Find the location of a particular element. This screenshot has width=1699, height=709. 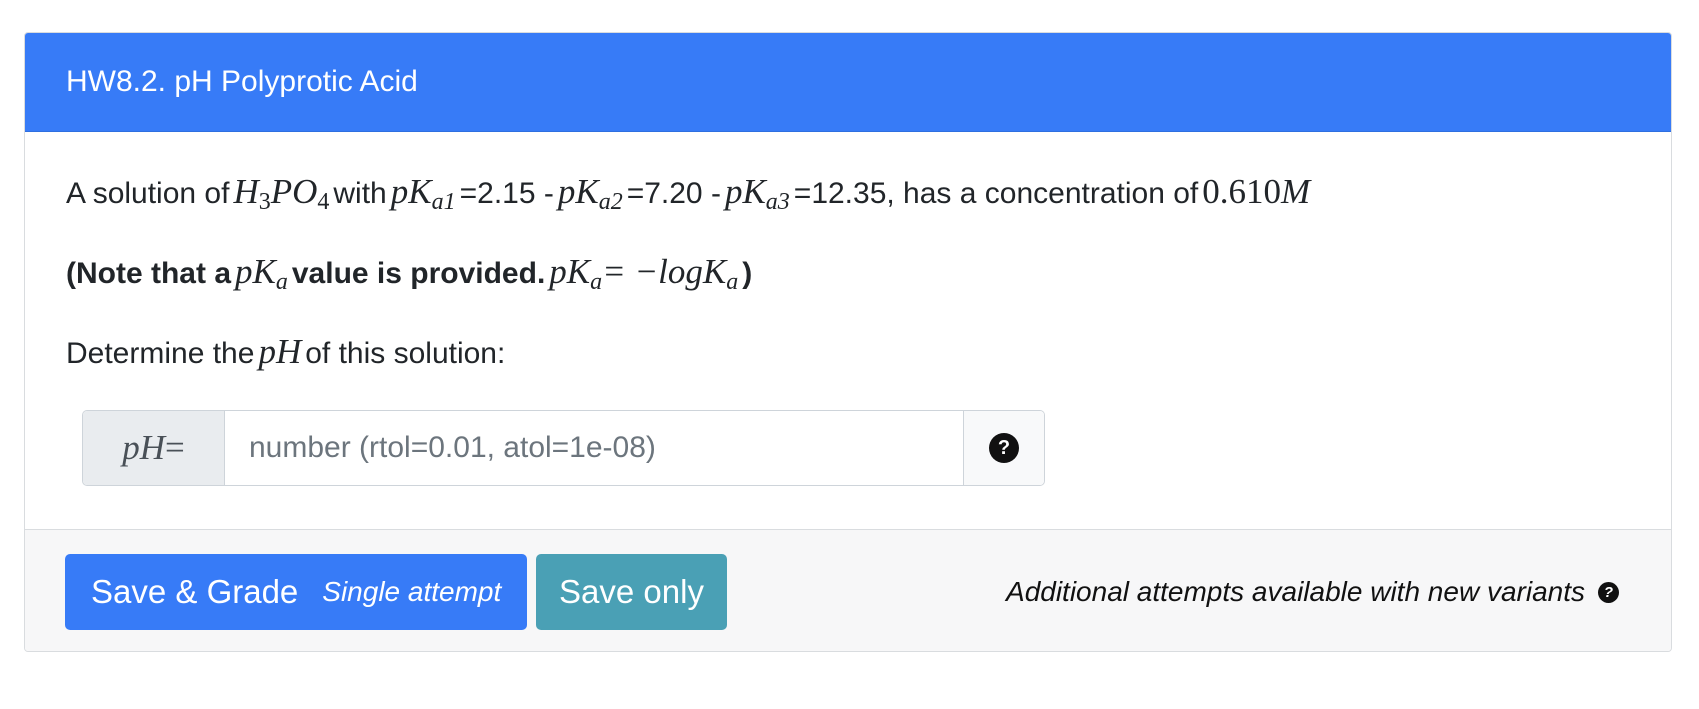

answer-help-button: ? is located at coordinates (1003, 448).